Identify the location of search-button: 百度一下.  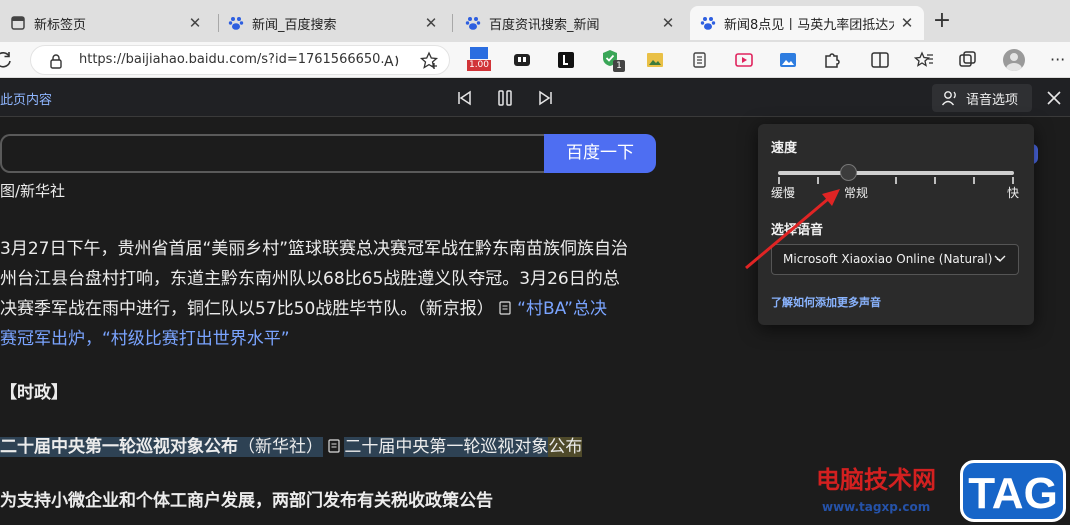
(600, 153).